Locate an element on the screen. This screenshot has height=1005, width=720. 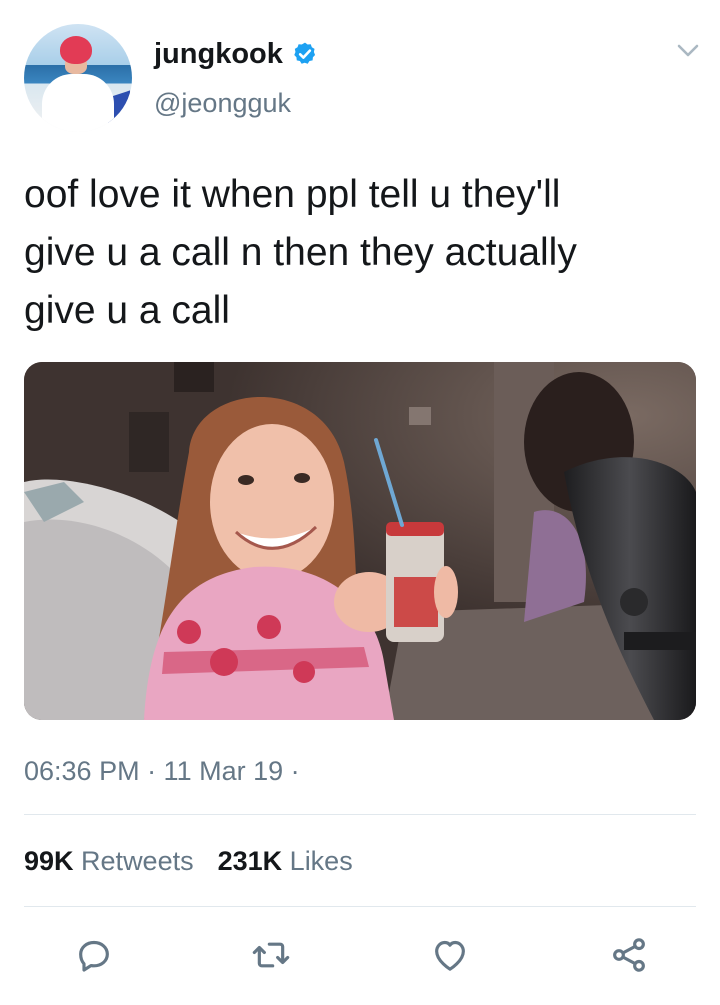
retweets-stat: 99K Retweets is located at coordinates (109, 861).